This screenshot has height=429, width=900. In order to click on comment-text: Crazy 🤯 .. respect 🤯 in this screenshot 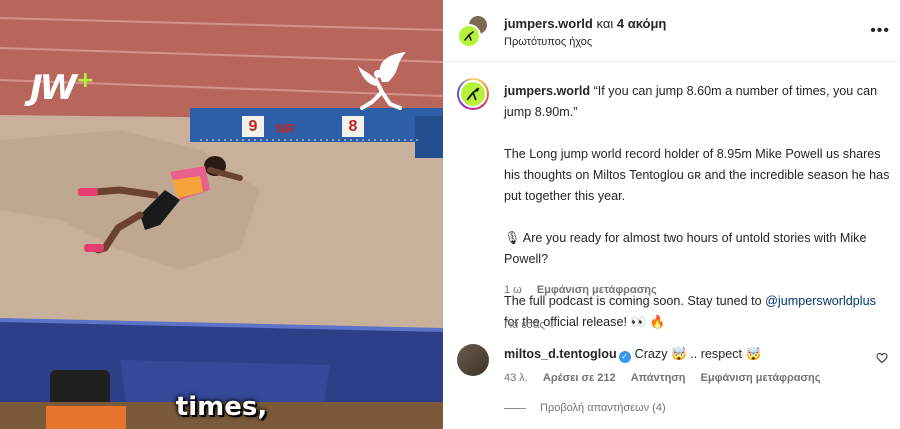, I will do `click(698, 354)`.